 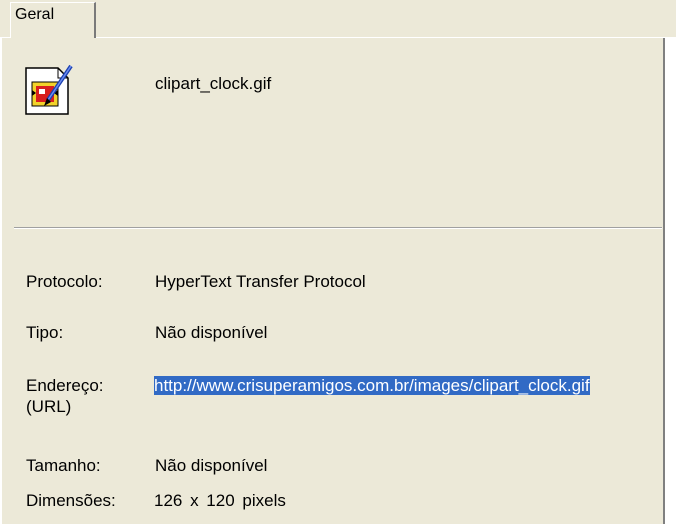 What do you see at coordinates (49, 89) in the screenshot?
I see `image-file-icon` at bounding box center [49, 89].